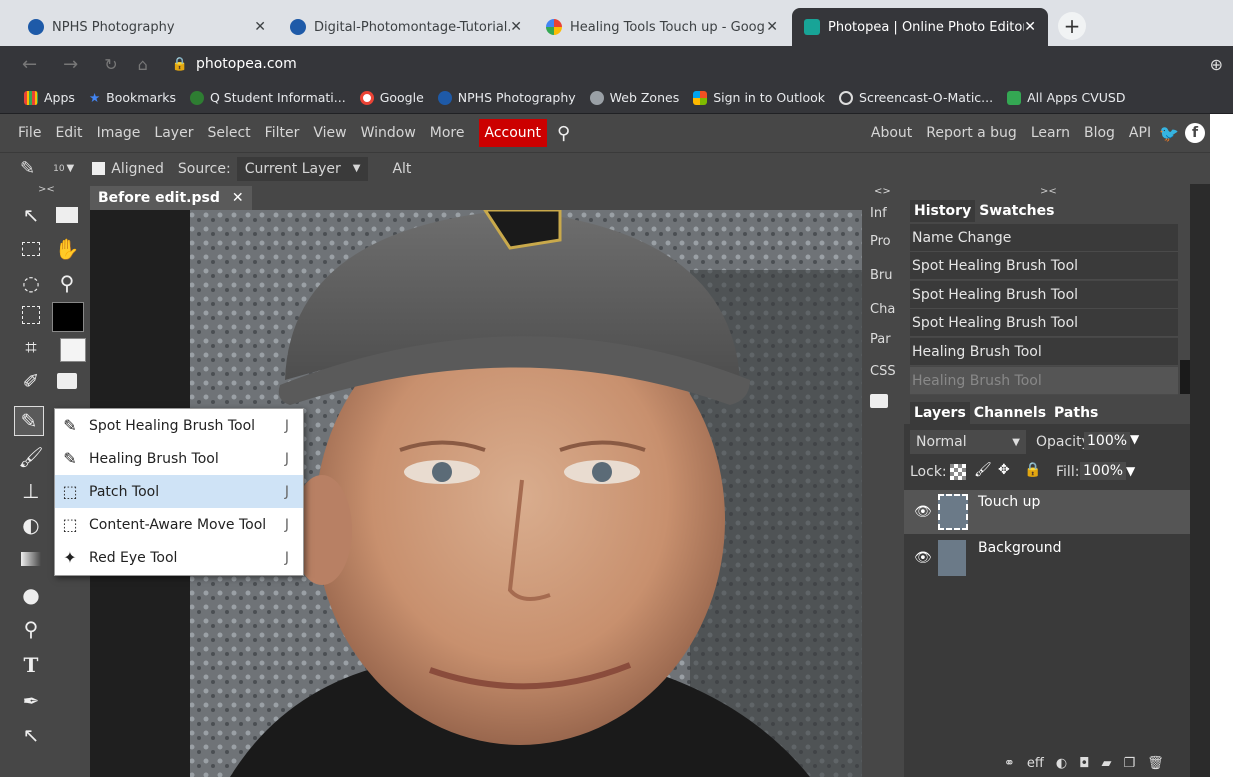 Image resolution: width=1233 pixels, height=777 pixels. Describe the element at coordinates (1047, 512) in the screenshot. I see `layer-row-touch-up: 👁 Touch up` at that location.